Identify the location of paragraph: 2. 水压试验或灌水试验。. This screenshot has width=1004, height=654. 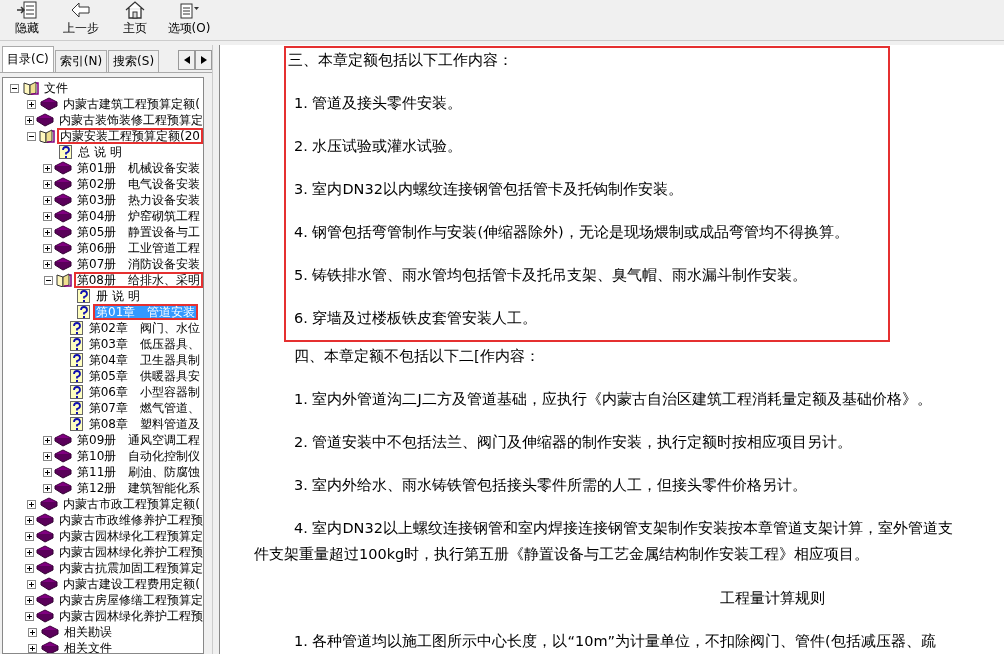
(378, 146).